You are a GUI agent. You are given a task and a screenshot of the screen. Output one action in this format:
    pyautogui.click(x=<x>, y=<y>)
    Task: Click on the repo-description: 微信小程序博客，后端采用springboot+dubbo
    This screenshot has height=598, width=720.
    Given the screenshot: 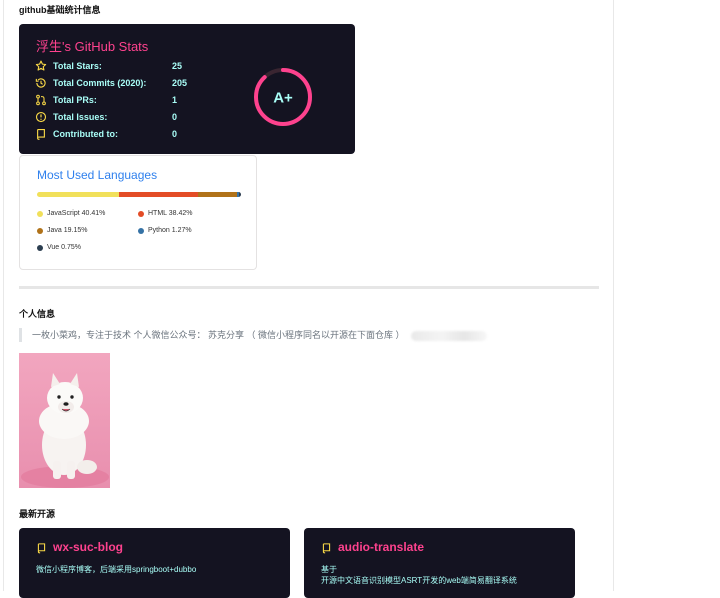 What is the action you would take?
    pyautogui.click(x=116, y=569)
    